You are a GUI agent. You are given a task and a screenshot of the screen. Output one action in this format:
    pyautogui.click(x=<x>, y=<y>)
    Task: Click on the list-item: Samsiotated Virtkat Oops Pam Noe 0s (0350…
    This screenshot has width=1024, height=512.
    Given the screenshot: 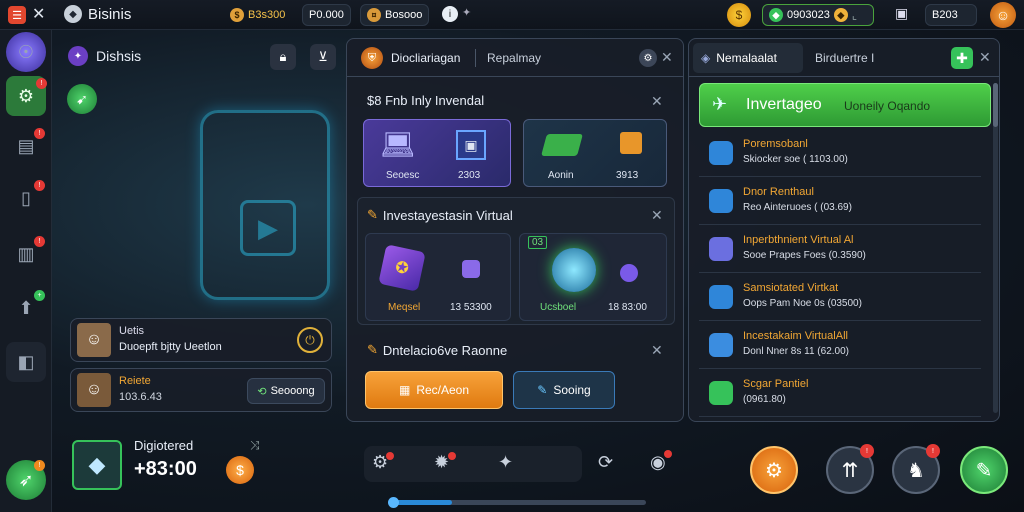 What is the action you would take?
    pyautogui.click(x=840, y=298)
    